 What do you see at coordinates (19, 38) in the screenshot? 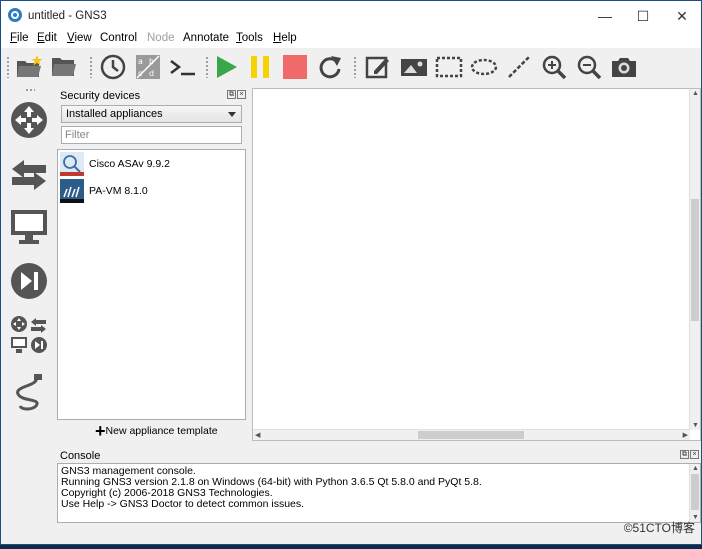
I see `menu-file: File` at bounding box center [19, 38].